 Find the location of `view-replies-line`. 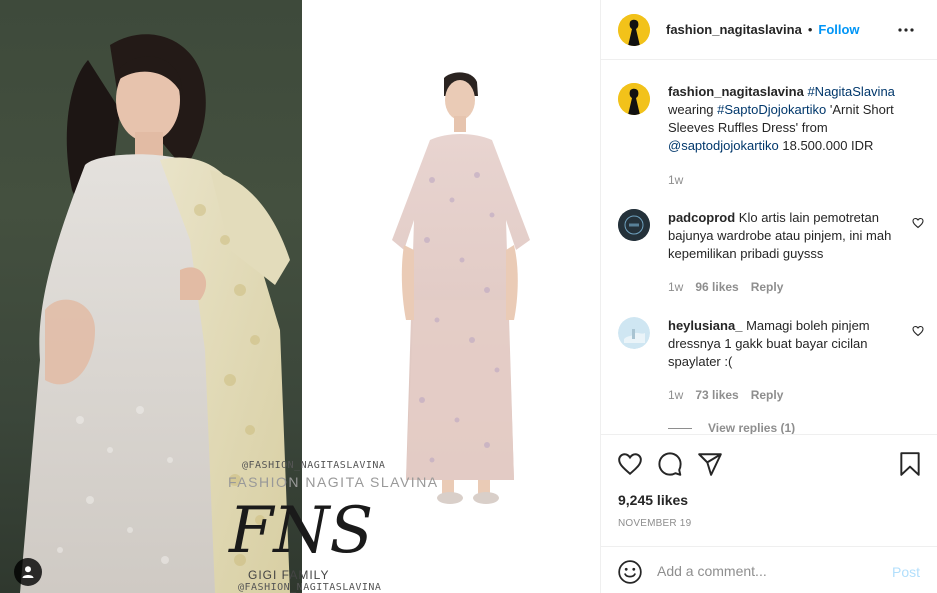

view-replies-line is located at coordinates (680, 428).